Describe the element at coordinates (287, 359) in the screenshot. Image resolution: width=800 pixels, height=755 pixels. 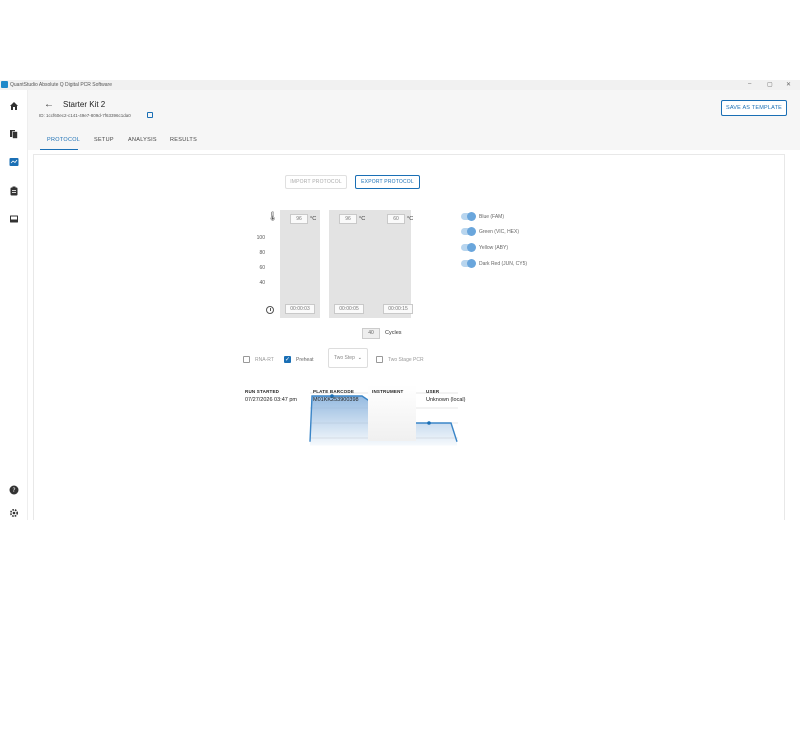
I see `preheat-checkbox: ✓` at that location.